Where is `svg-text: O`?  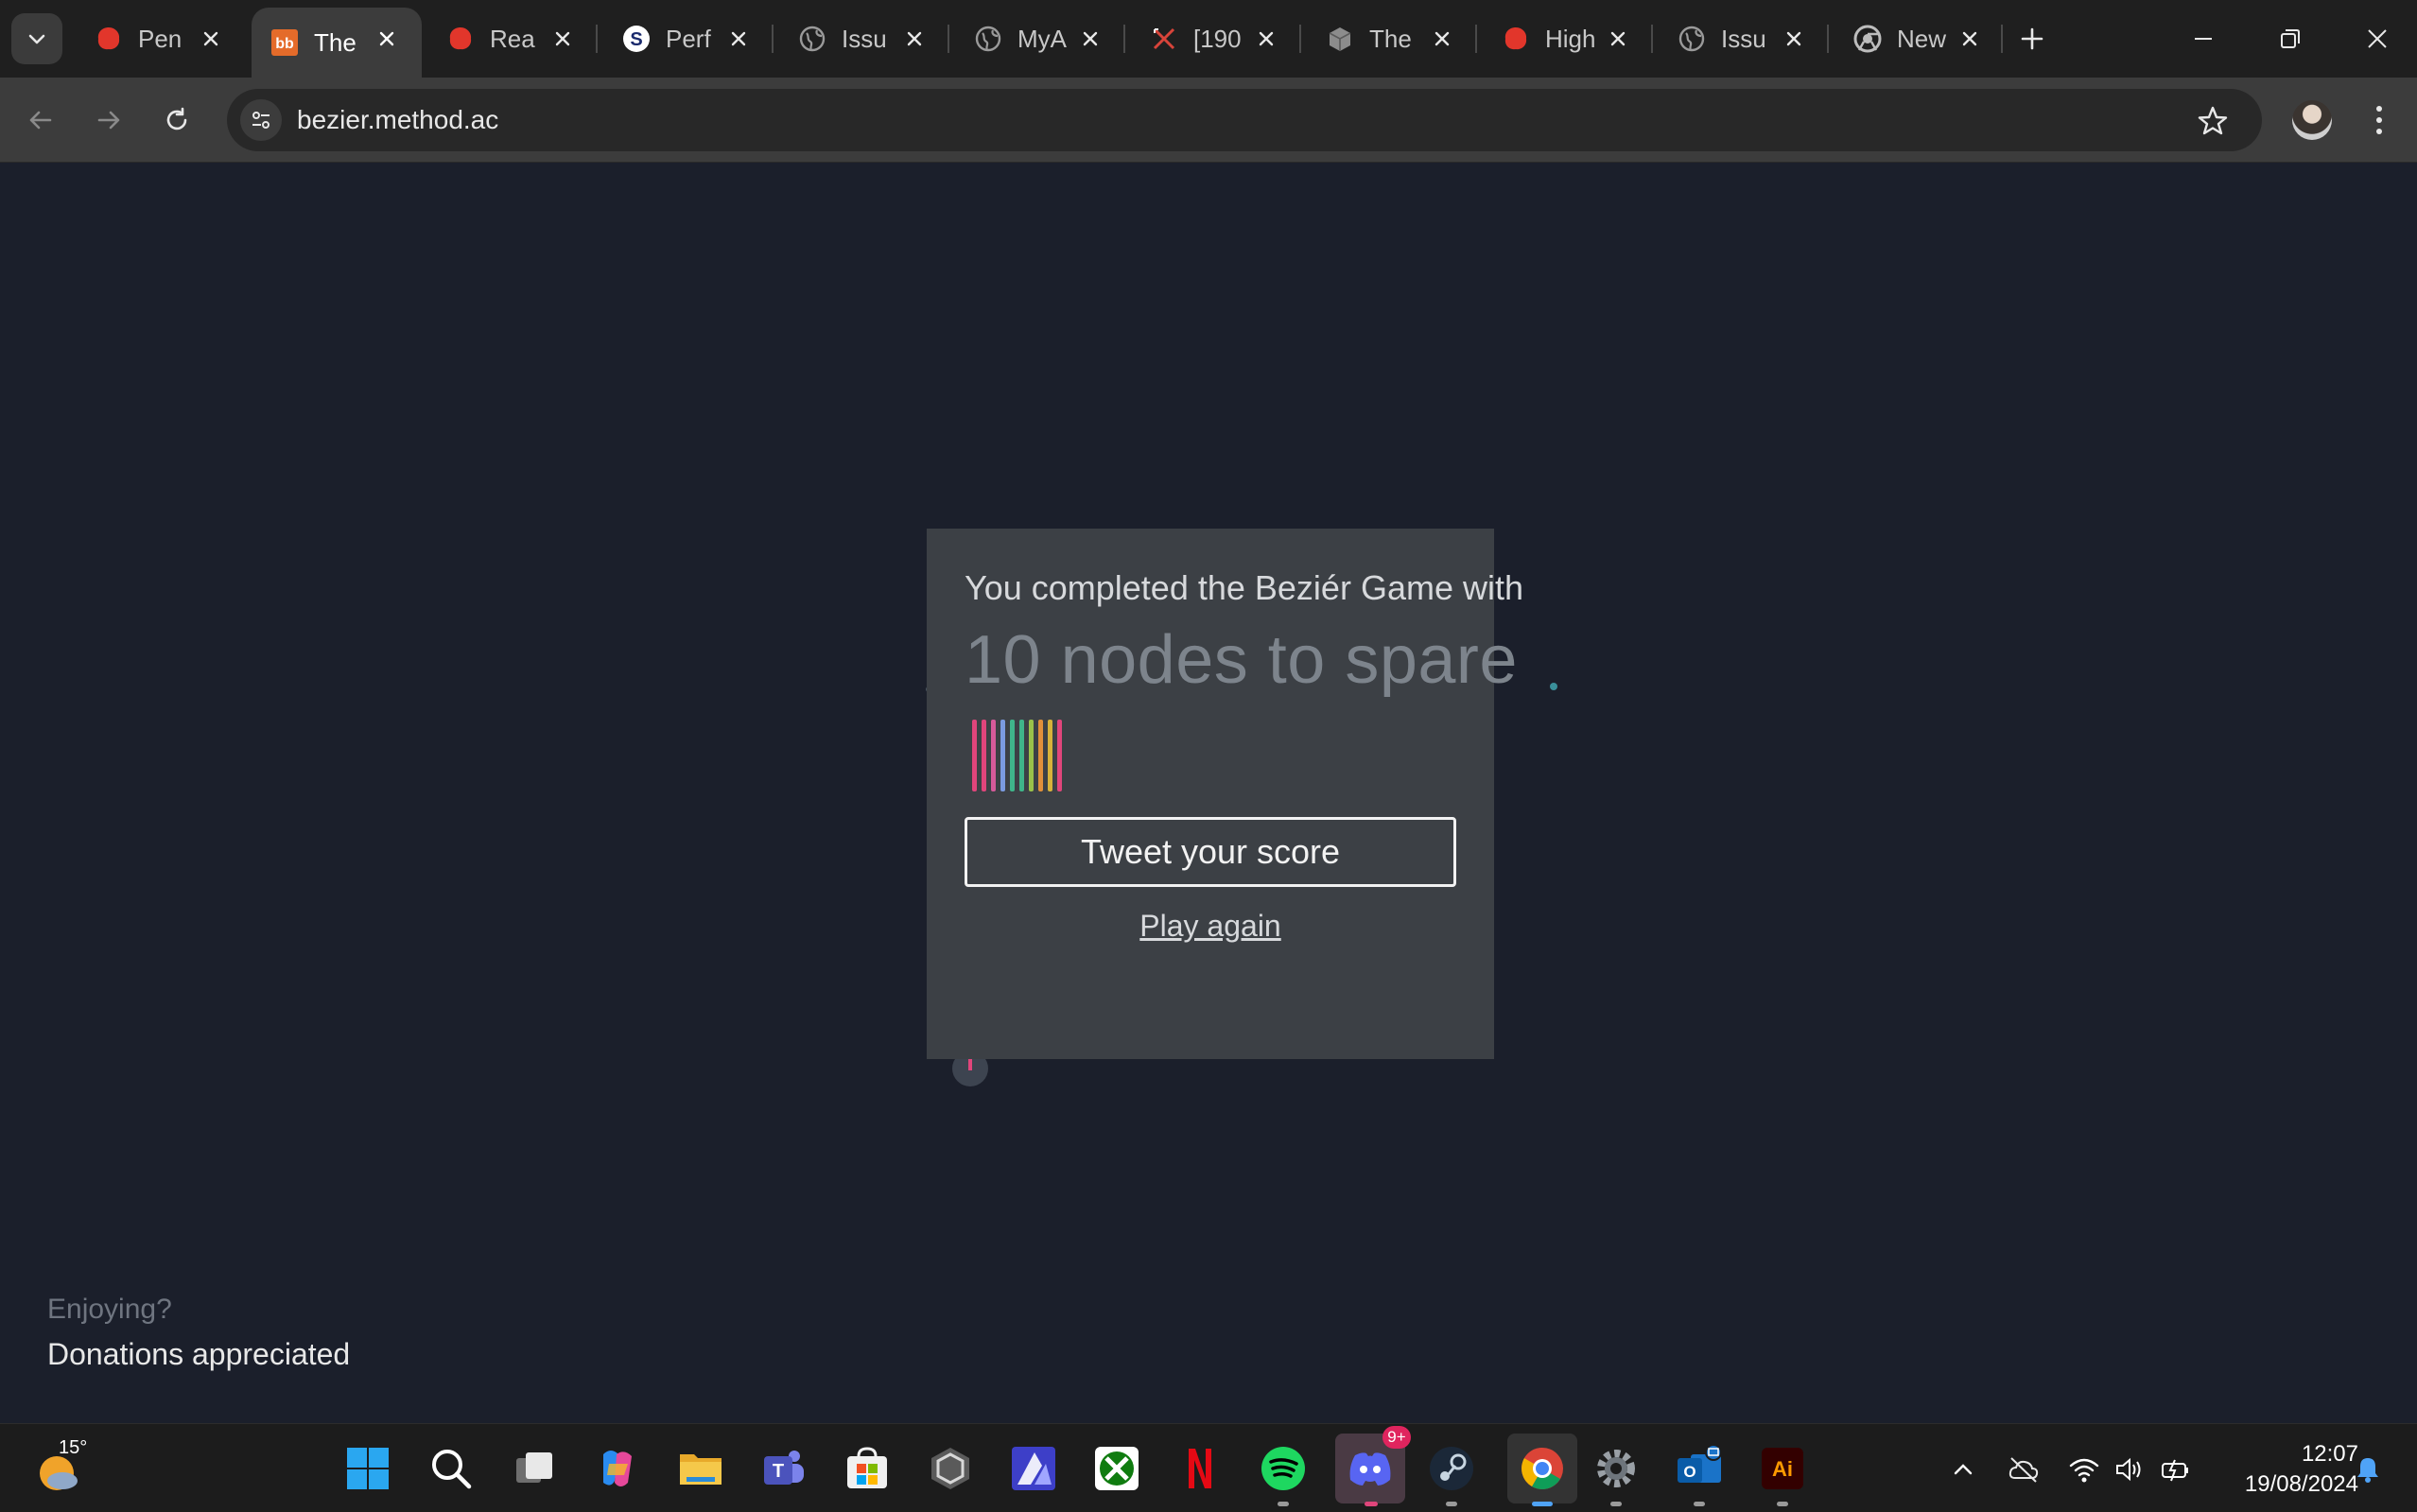
svg-text: O is located at coordinates (1689, 1472).